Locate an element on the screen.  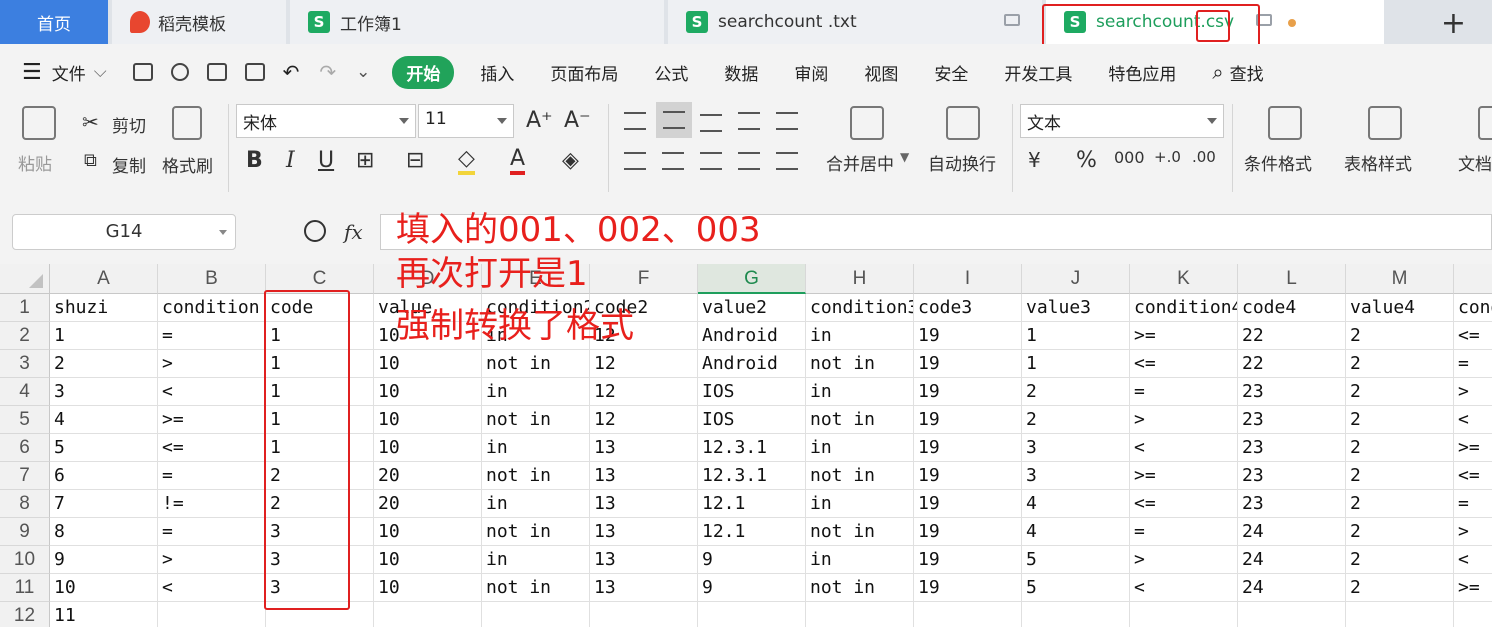
cell-D12 is located at coordinates (428, 614).